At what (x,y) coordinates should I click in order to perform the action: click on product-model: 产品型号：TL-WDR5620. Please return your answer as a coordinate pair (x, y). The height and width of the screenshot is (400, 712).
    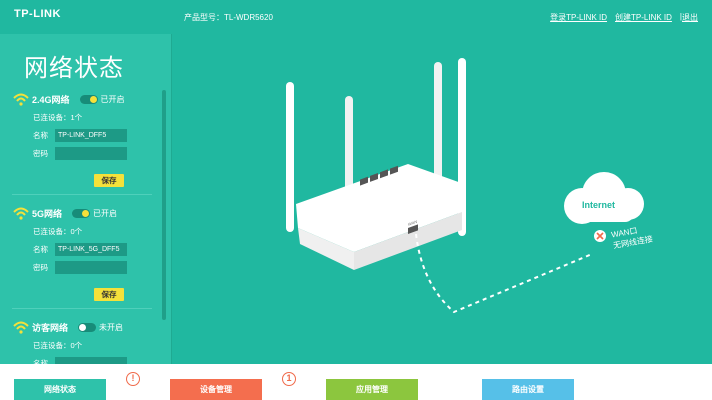
    Looking at the image, I should click on (228, 17).